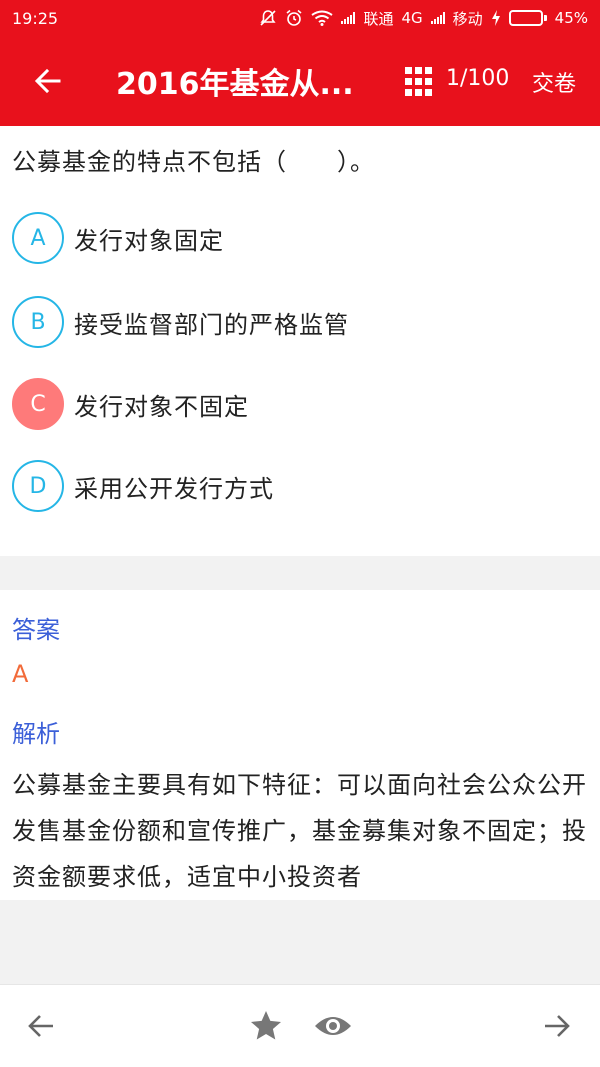  What do you see at coordinates (38, 404) in the screenshot?
I see `option-letter: C` at bounding box center [38, 404].